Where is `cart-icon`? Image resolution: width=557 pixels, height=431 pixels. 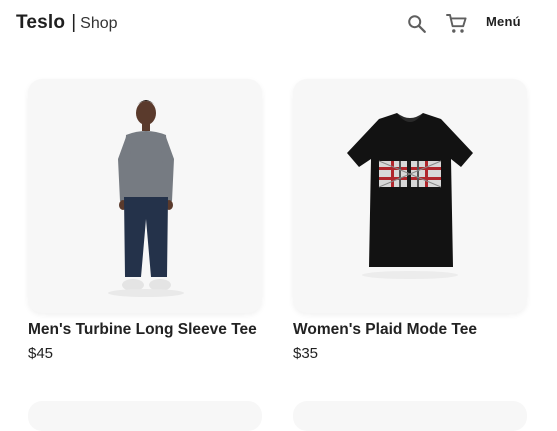
cart-icon is located at coordinates (456, 23).